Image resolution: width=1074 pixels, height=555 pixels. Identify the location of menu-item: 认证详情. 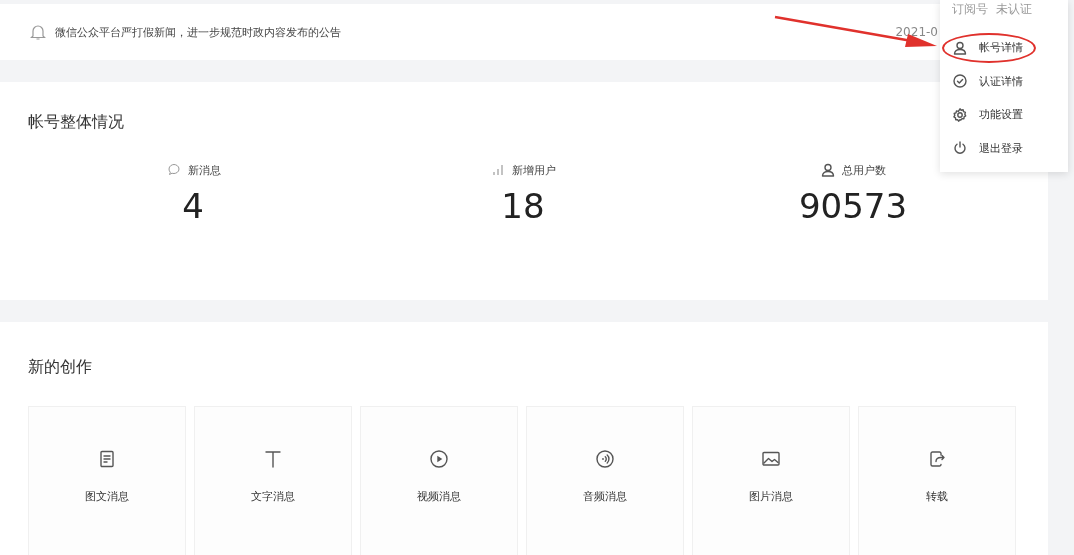
(1002, 81).